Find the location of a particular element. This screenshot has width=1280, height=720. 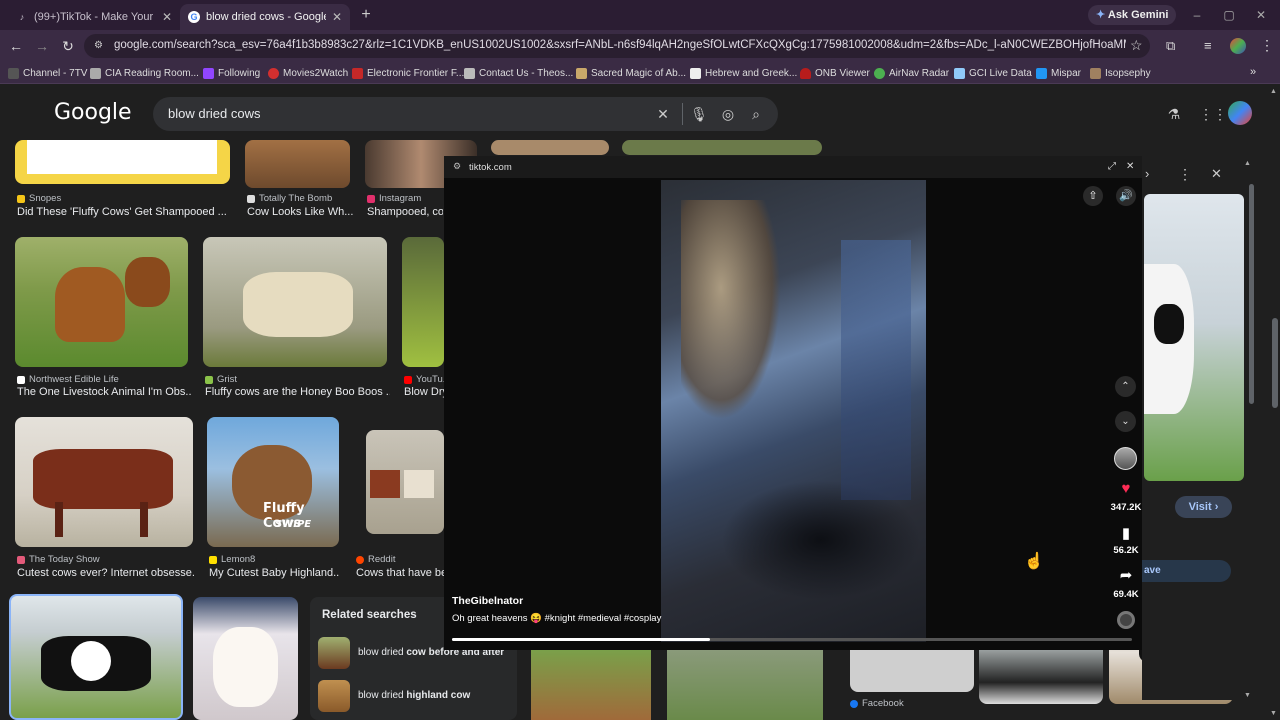

scroll-up-icon: ▲ is located at coordinates (1273, 91).